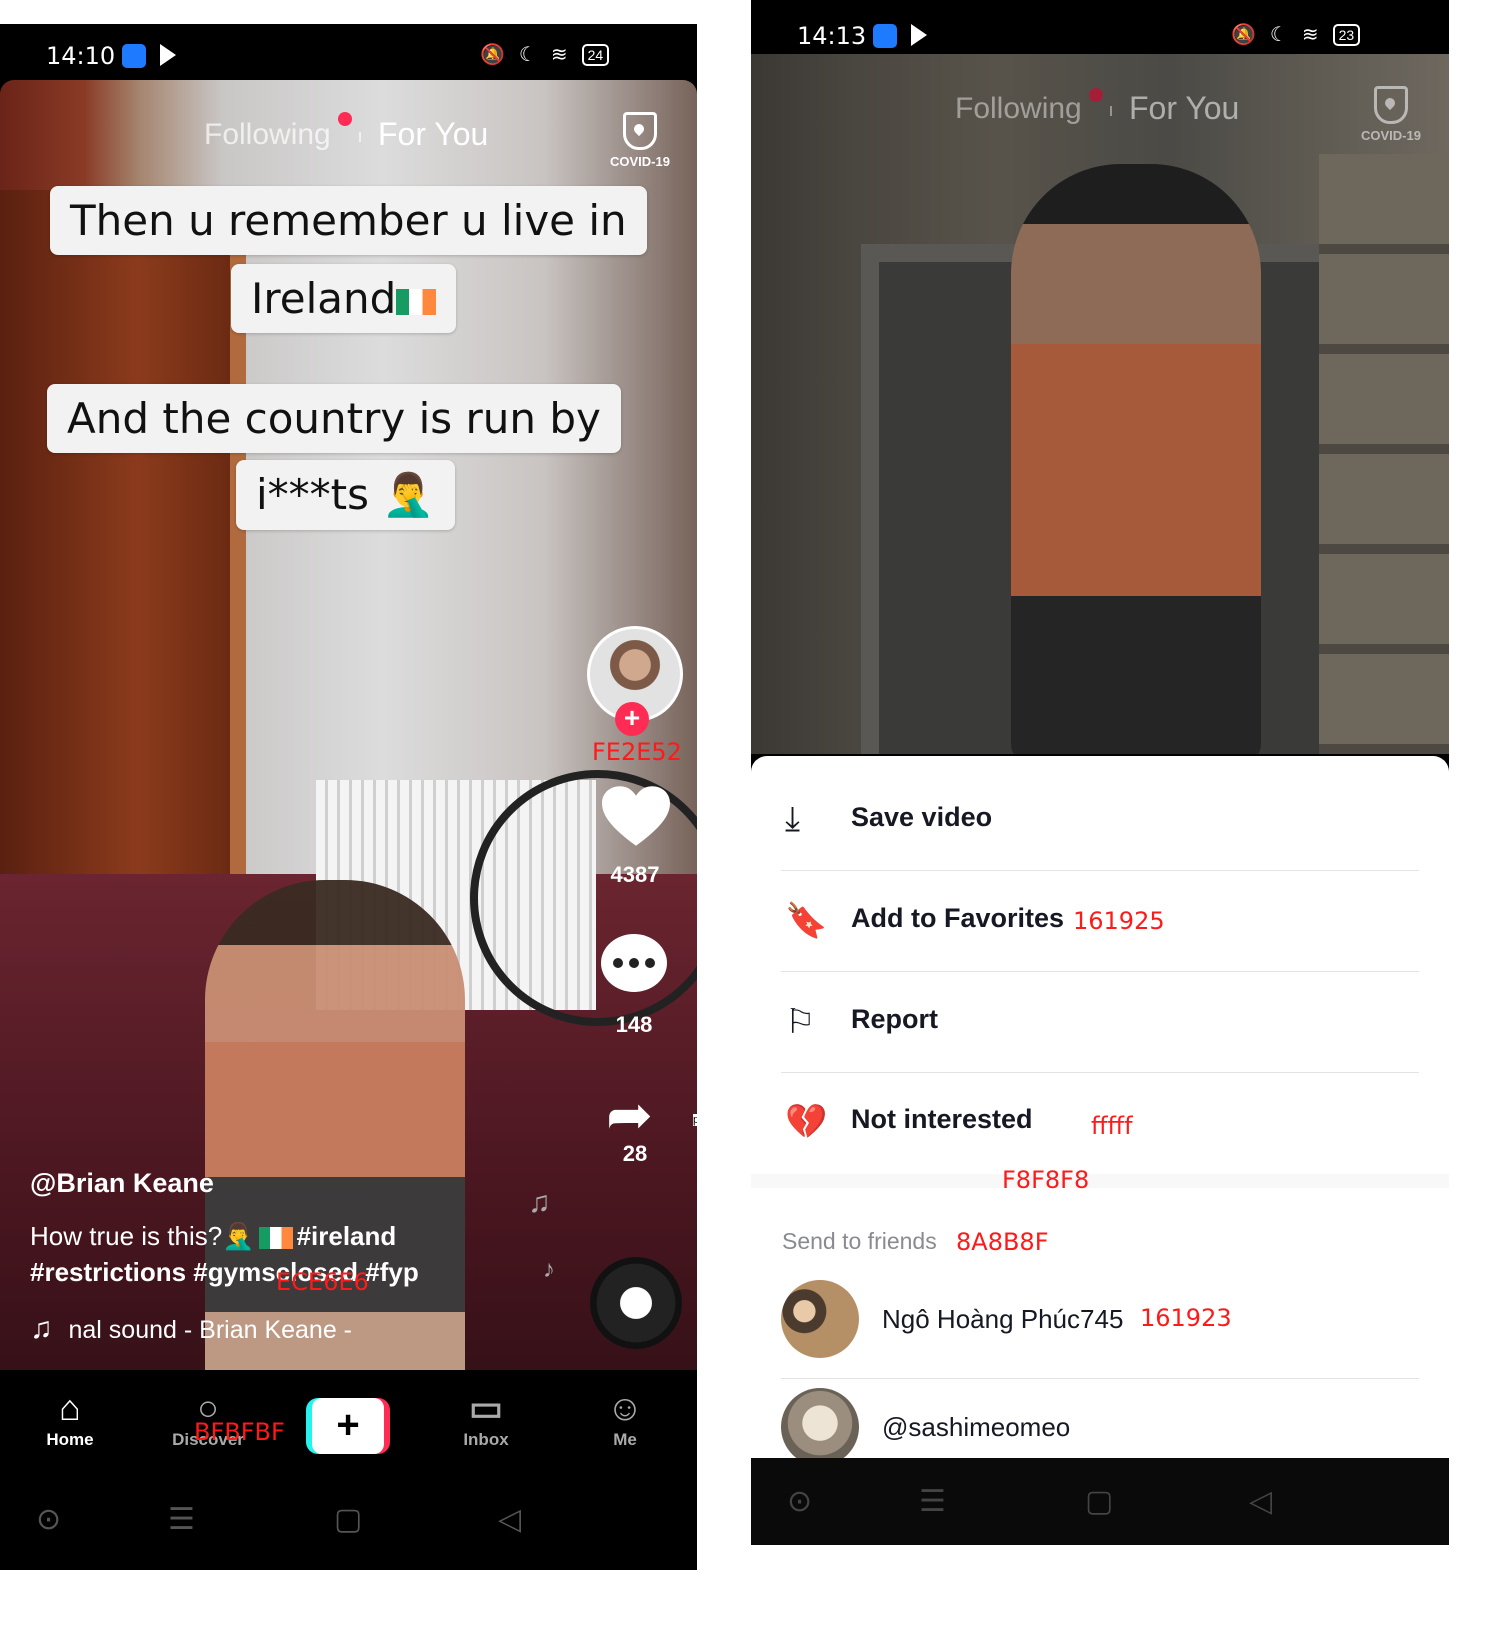 This screenshot has height=1627, width=1499. I want to click on vibrate-icon: 🔕, so click(492, 55).